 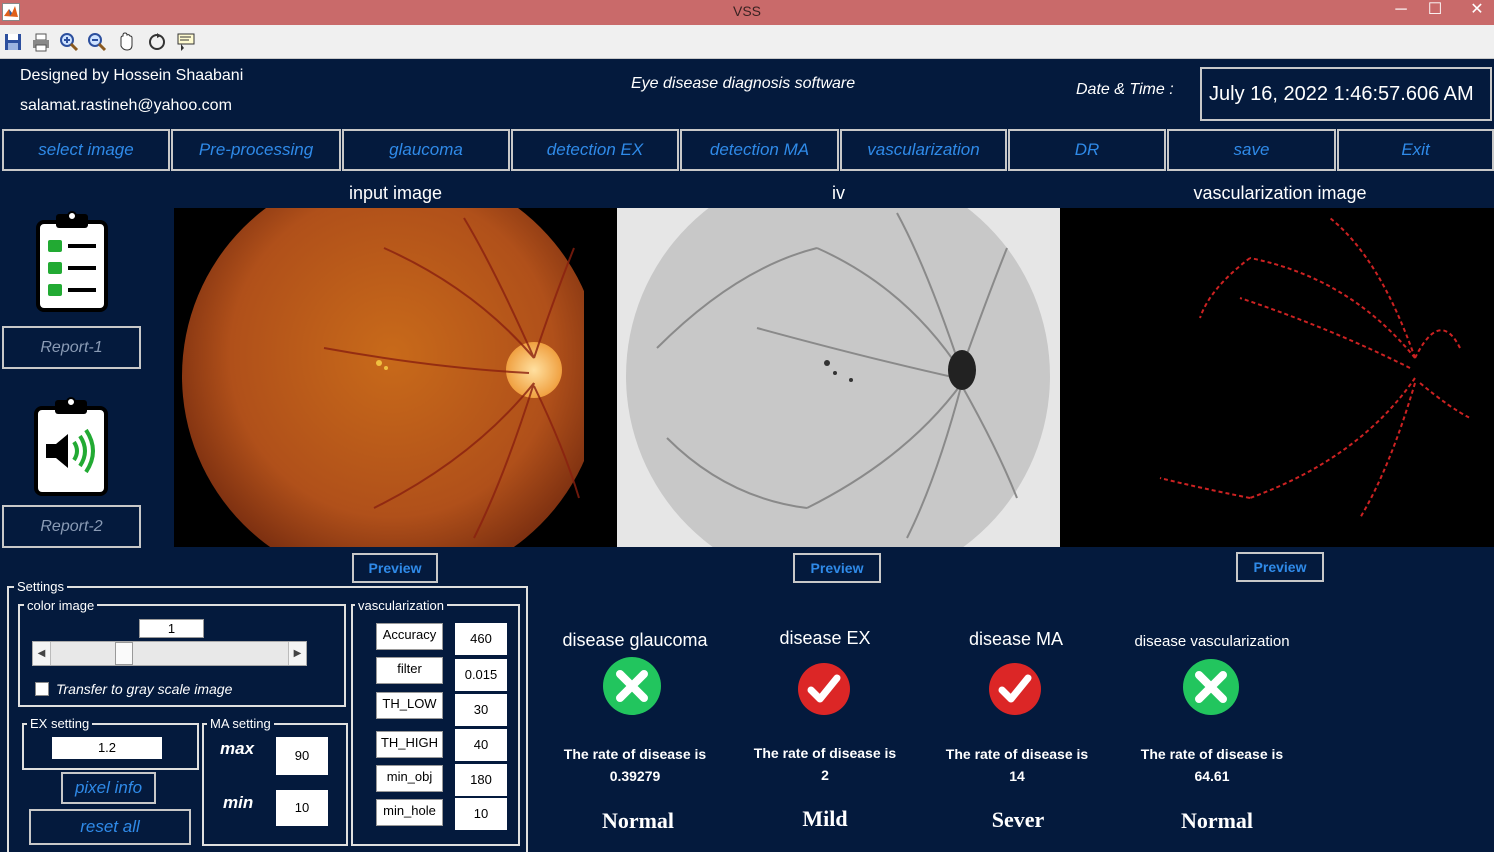 What do you see at coordinates (638, 820) in the screenshot?
I see `result-glaucoma-status: Normal` at bounding box center [638, 820].